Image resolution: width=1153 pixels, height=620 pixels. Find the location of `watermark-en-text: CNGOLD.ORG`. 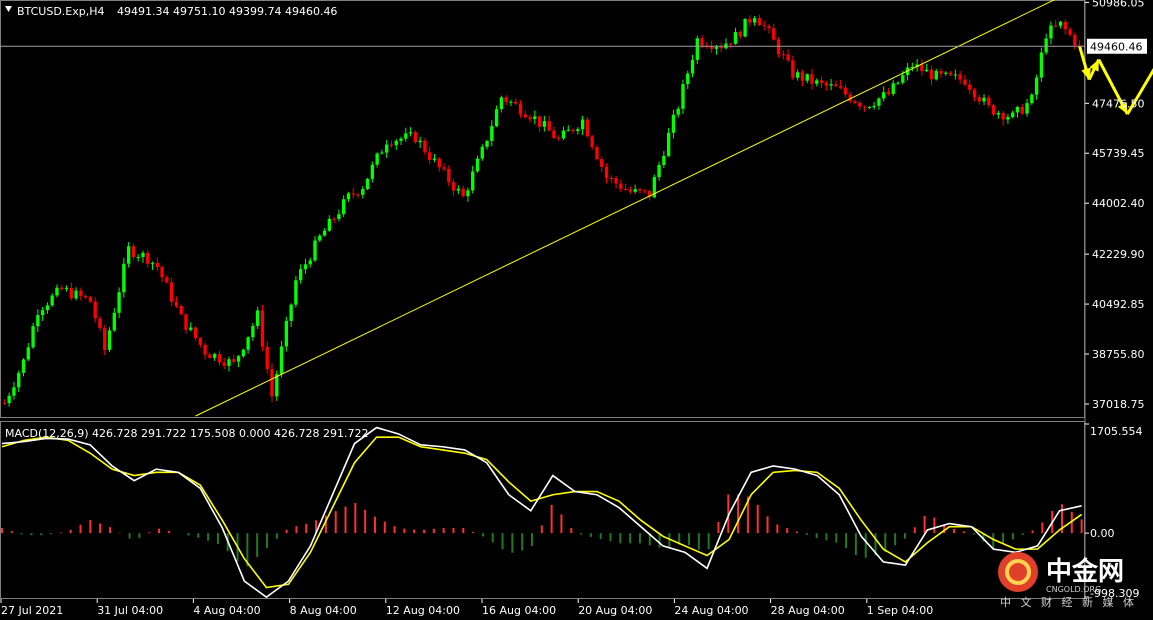

watermark-en-text: CNGOLD.ORG is located at coordinates (1073, 589).